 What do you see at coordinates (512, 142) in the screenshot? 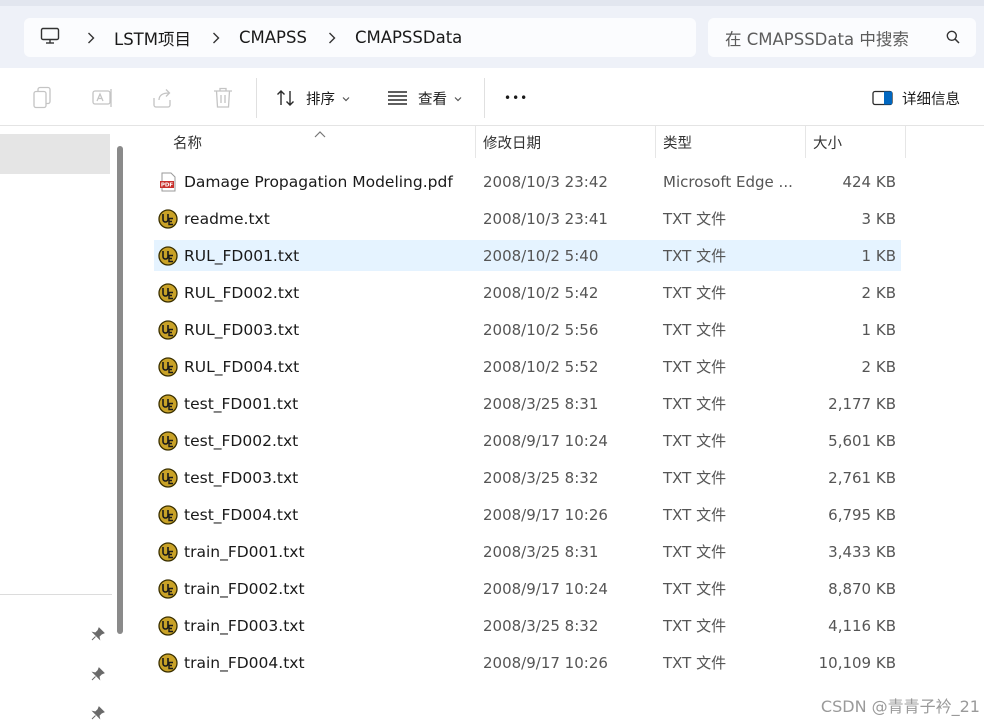
I see `column-header-date: 修改日期` at bounding box center [512, 142].